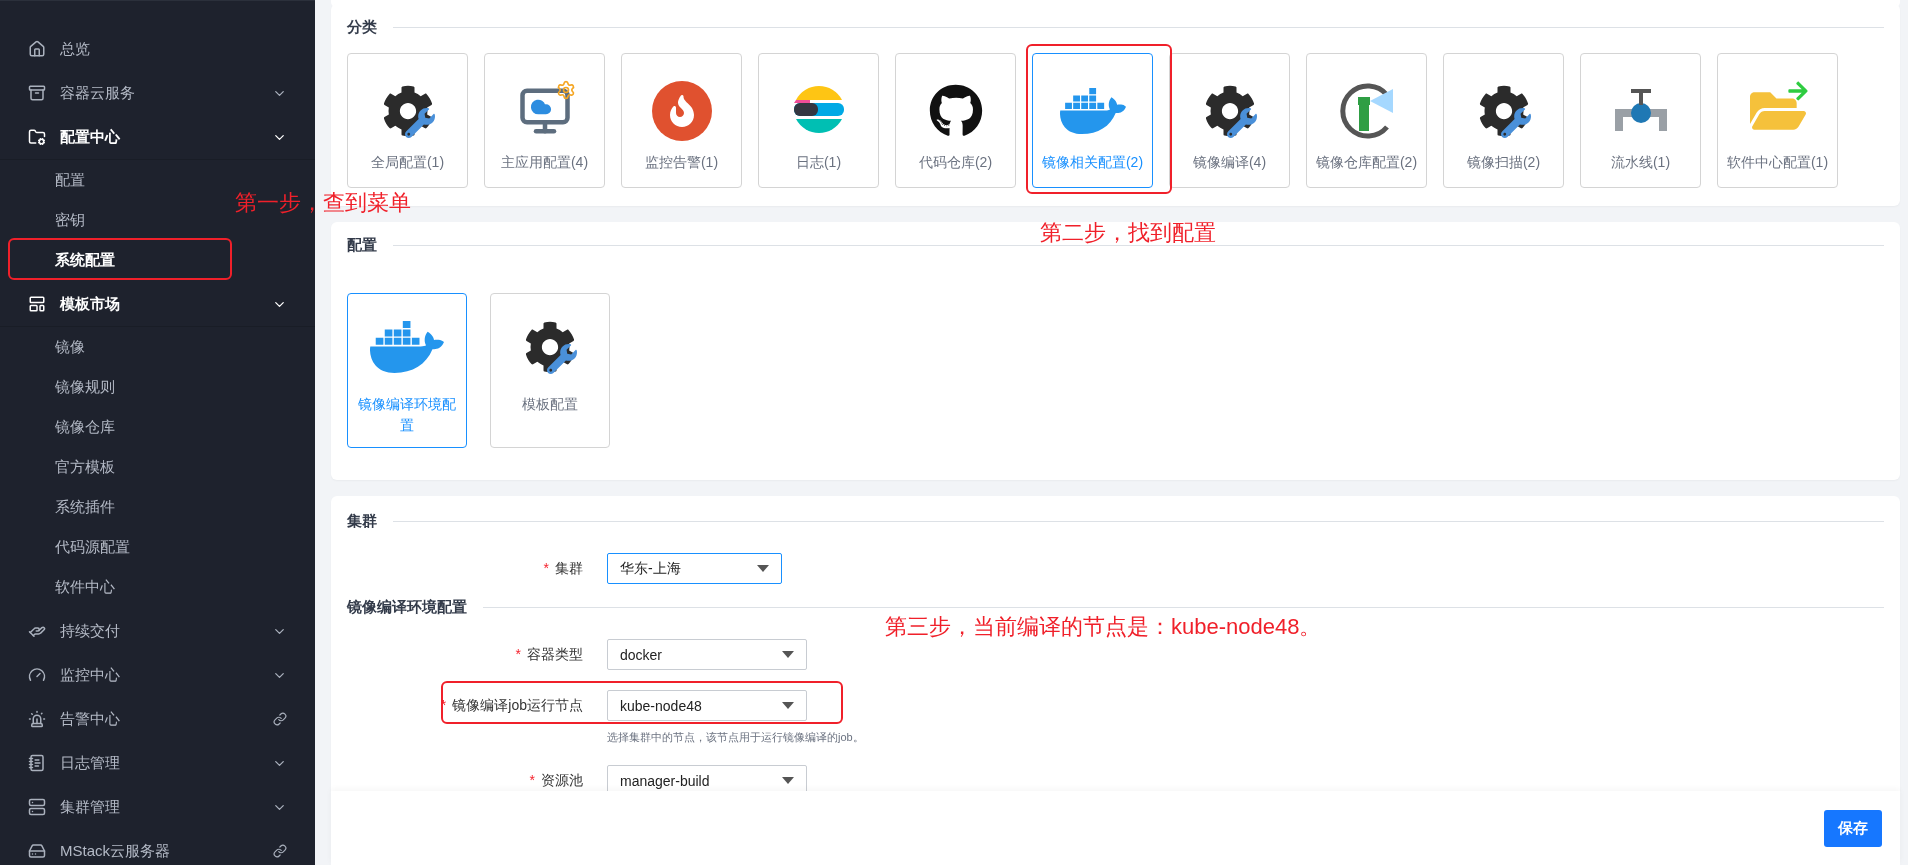 The image size is (1908, 865). I want to click on sidebar-item: 日志管理, so click(157, 763).